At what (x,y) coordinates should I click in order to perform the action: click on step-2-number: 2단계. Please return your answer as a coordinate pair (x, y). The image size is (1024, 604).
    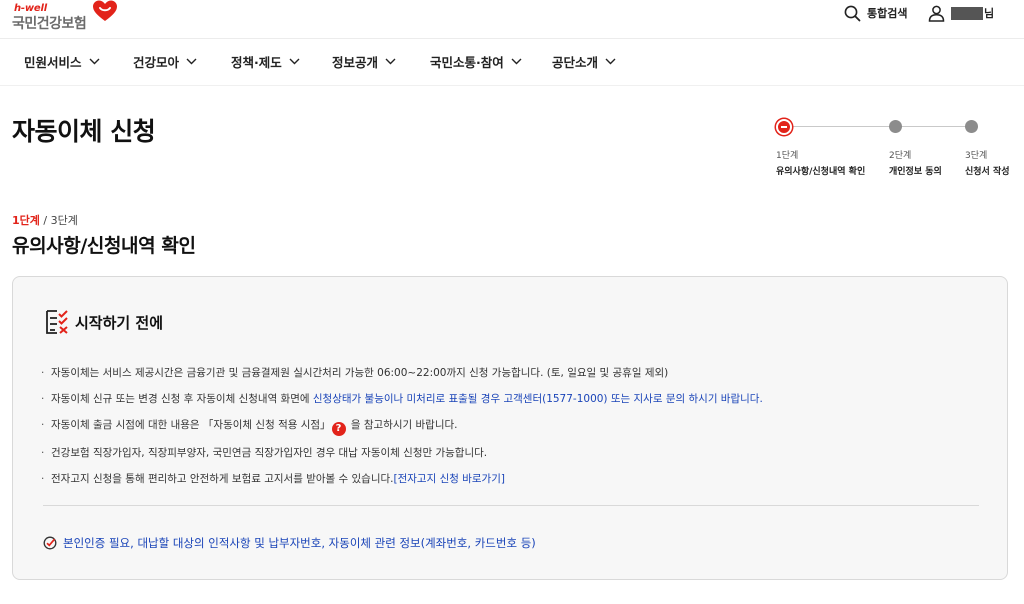
    Looking at the image, I should click on (900, 156).